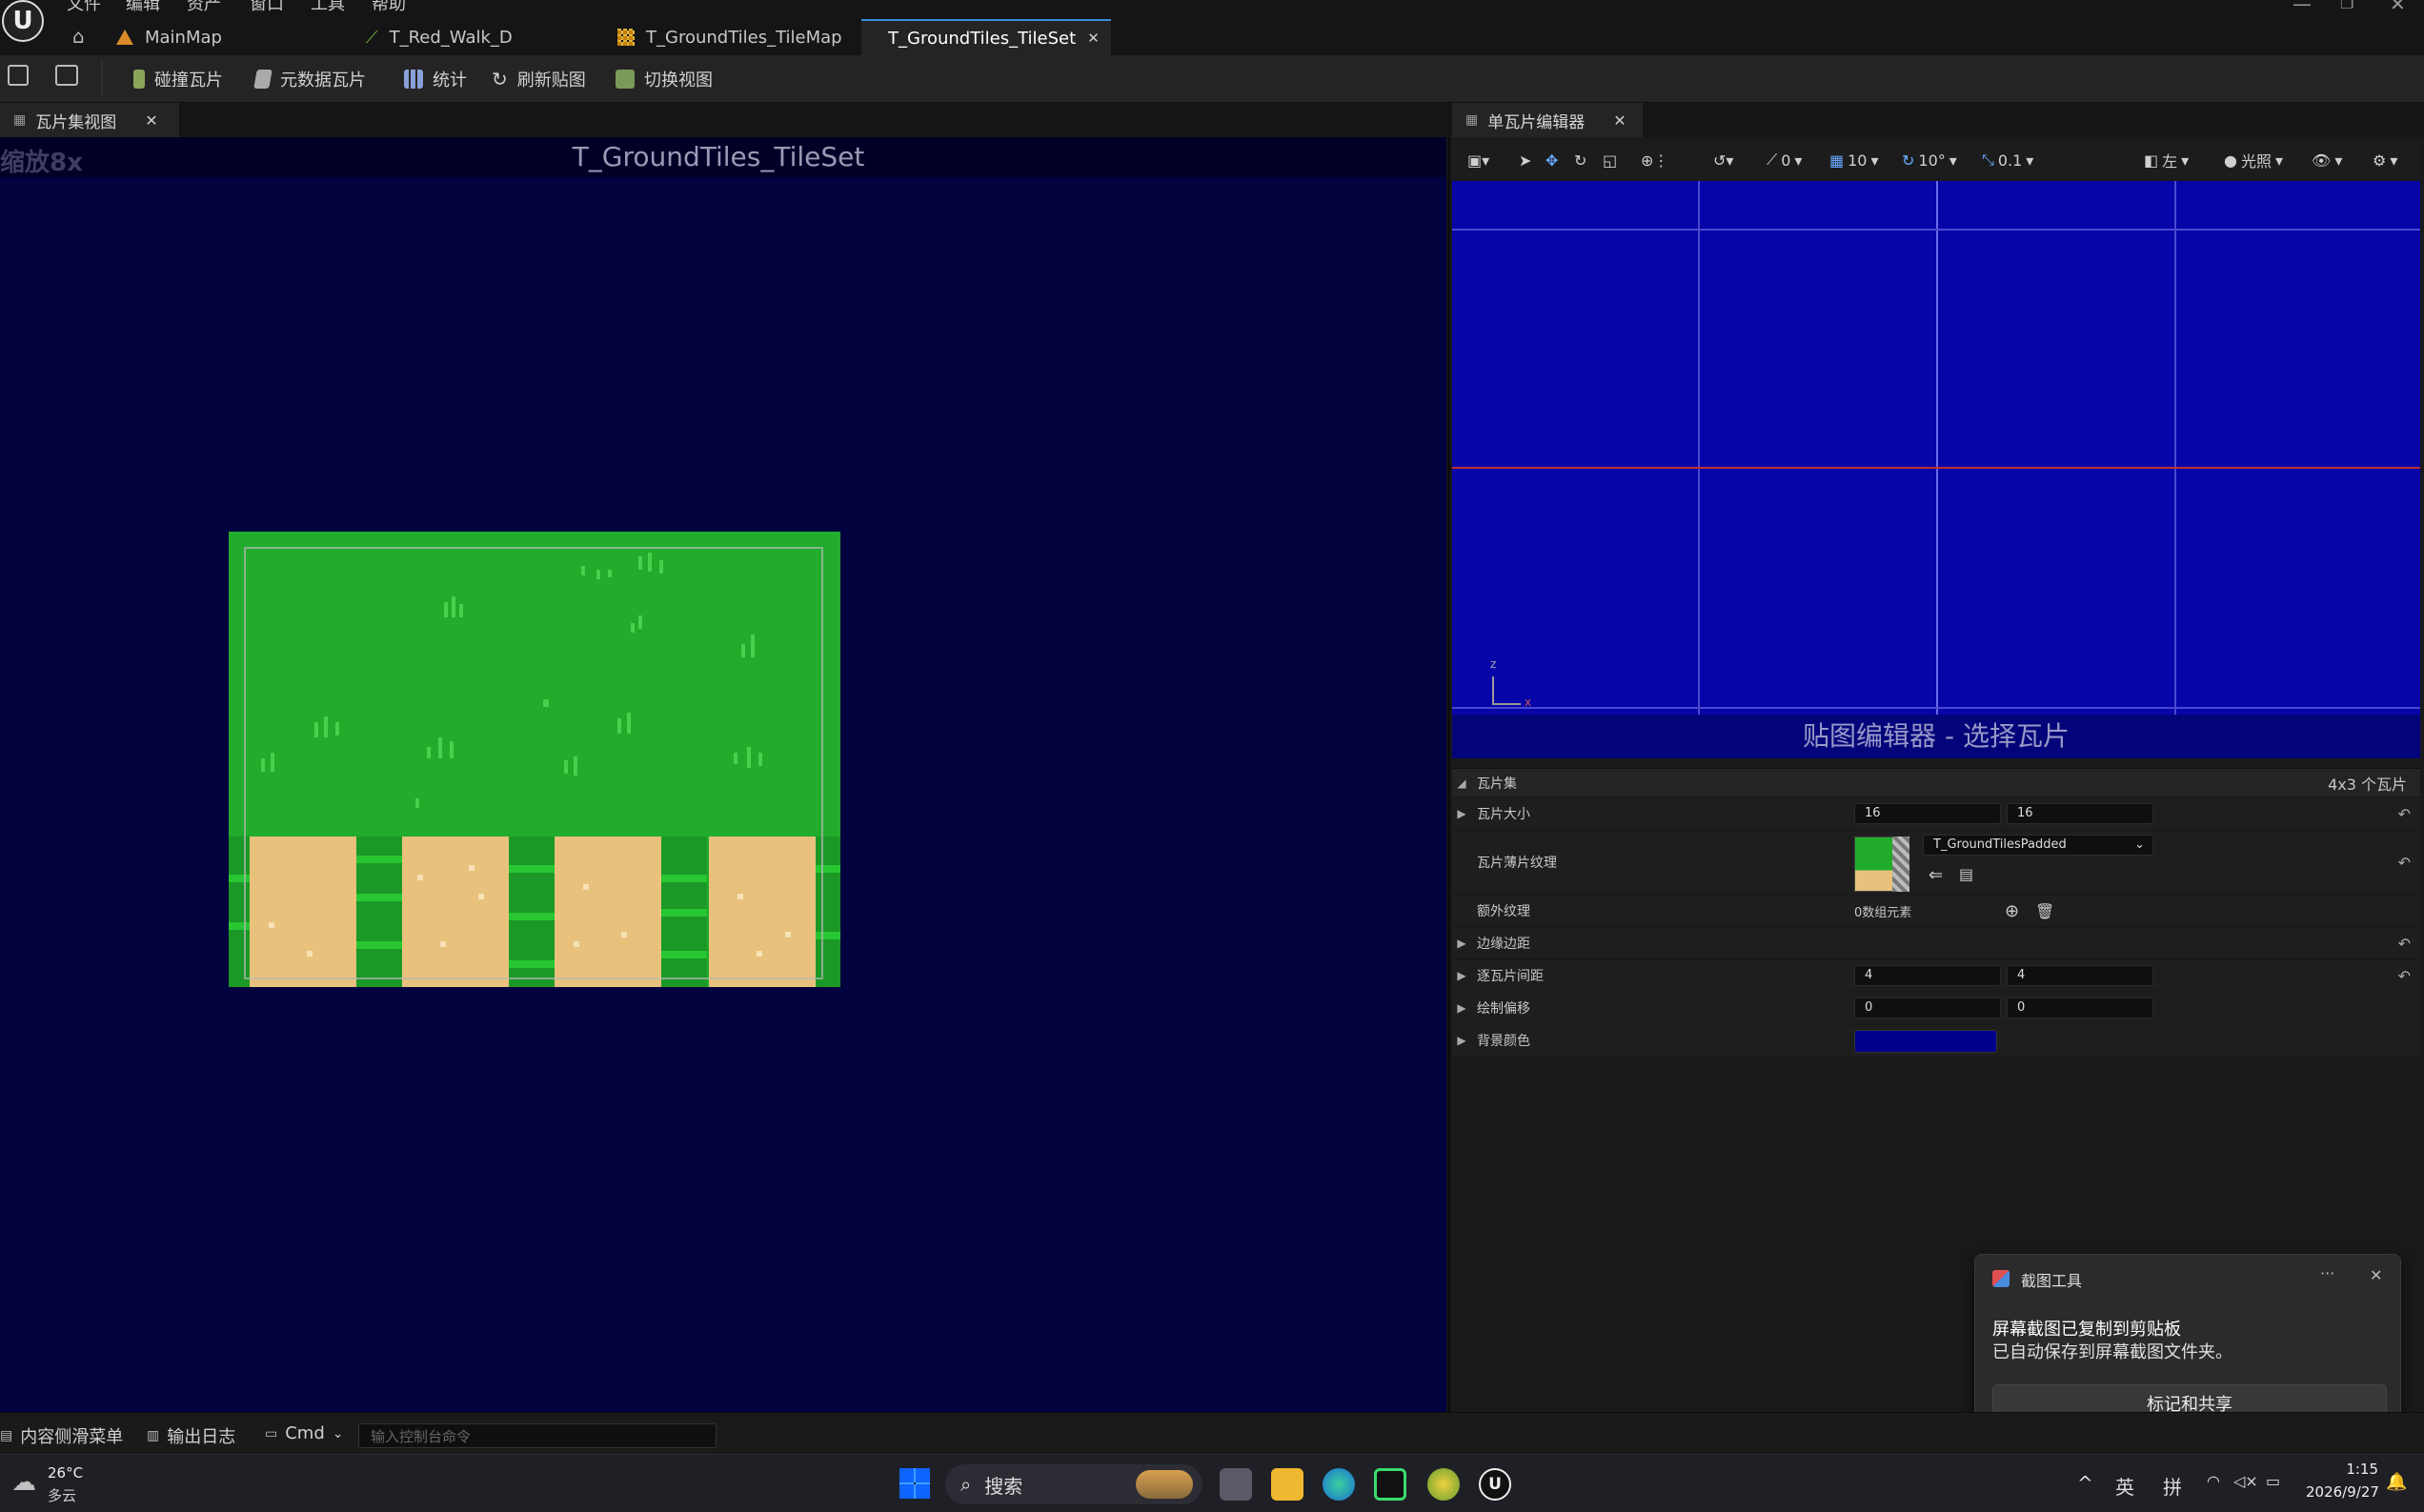  What do you see at coordinates (2302, 8) in the screenshot?
I see `minimize-icon: —` at bounding box center [2302, 8].